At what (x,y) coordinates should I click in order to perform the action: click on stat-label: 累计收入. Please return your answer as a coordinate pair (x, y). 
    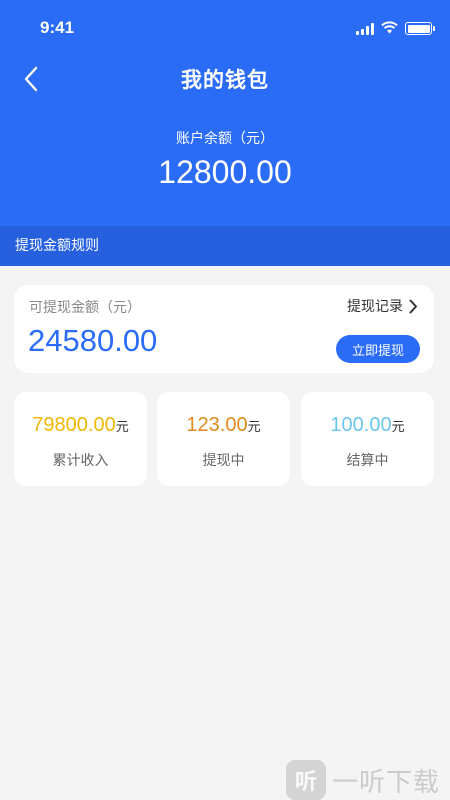
    Looking at the image, I should click on (80, 461).